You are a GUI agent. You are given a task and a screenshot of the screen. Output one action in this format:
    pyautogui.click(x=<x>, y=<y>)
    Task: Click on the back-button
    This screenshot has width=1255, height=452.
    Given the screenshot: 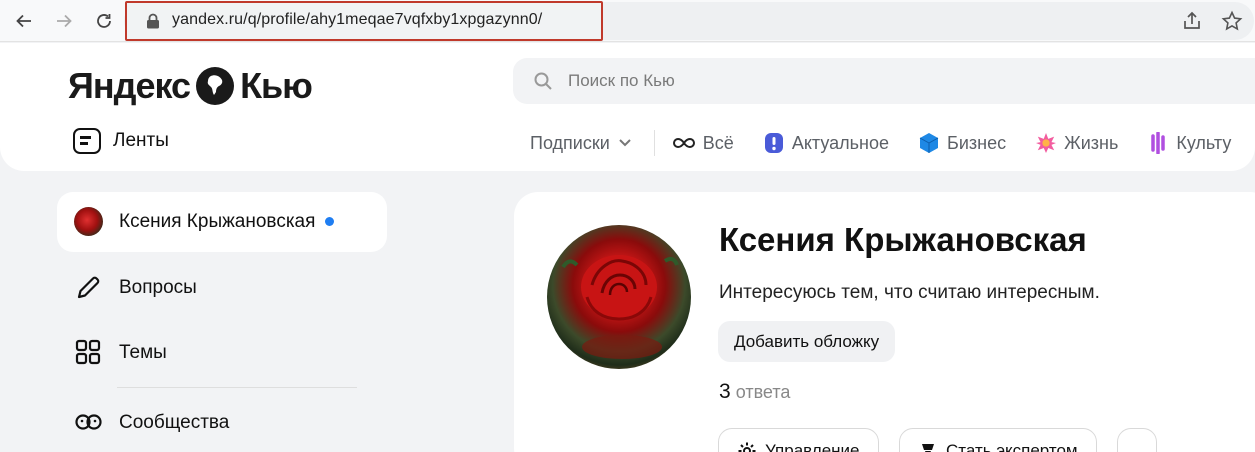 What is the action you would take?
    pyautogui.click(x=24, y=21)
    